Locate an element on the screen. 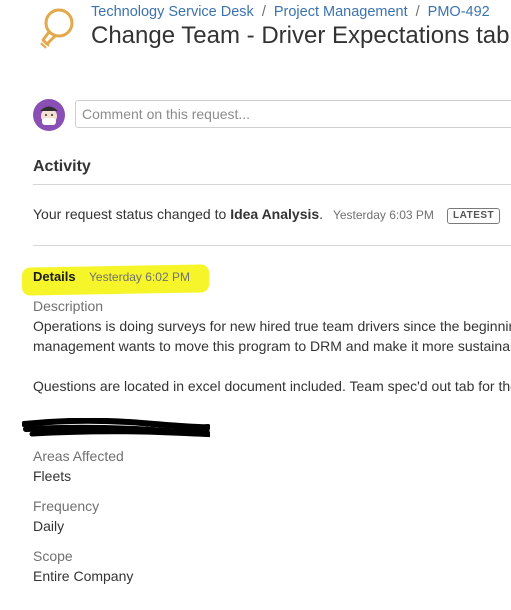  breadcrumb-project-management: Project Management is located at coordinates (341, 12).